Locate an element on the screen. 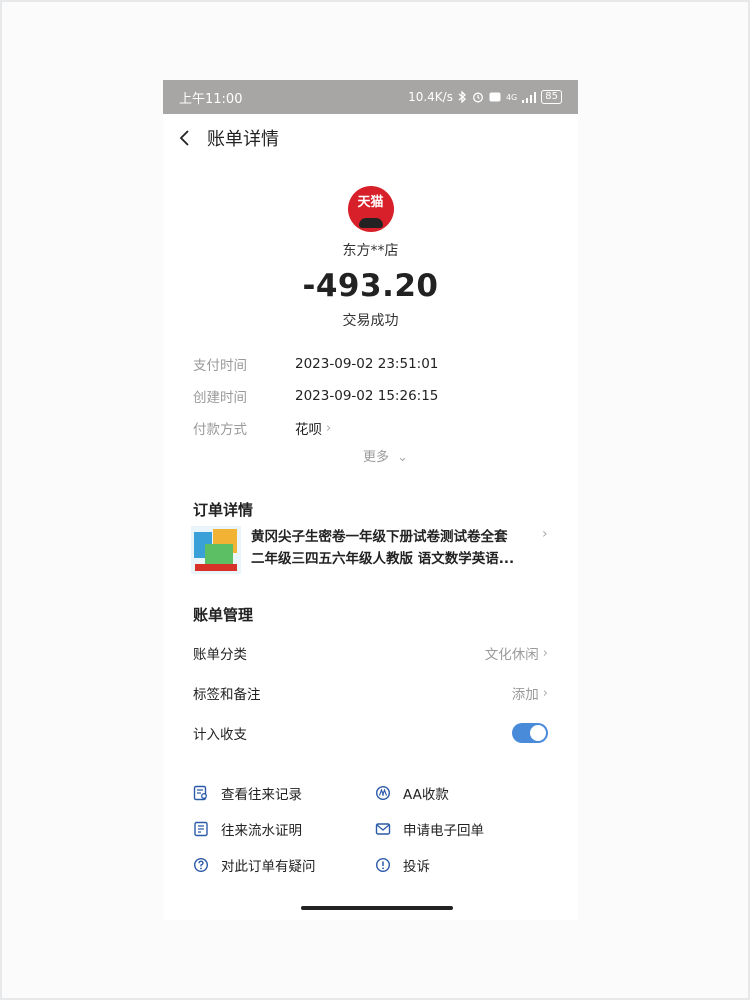  view-history-link: 查看往来记录 is located at coordinates (284, 793).